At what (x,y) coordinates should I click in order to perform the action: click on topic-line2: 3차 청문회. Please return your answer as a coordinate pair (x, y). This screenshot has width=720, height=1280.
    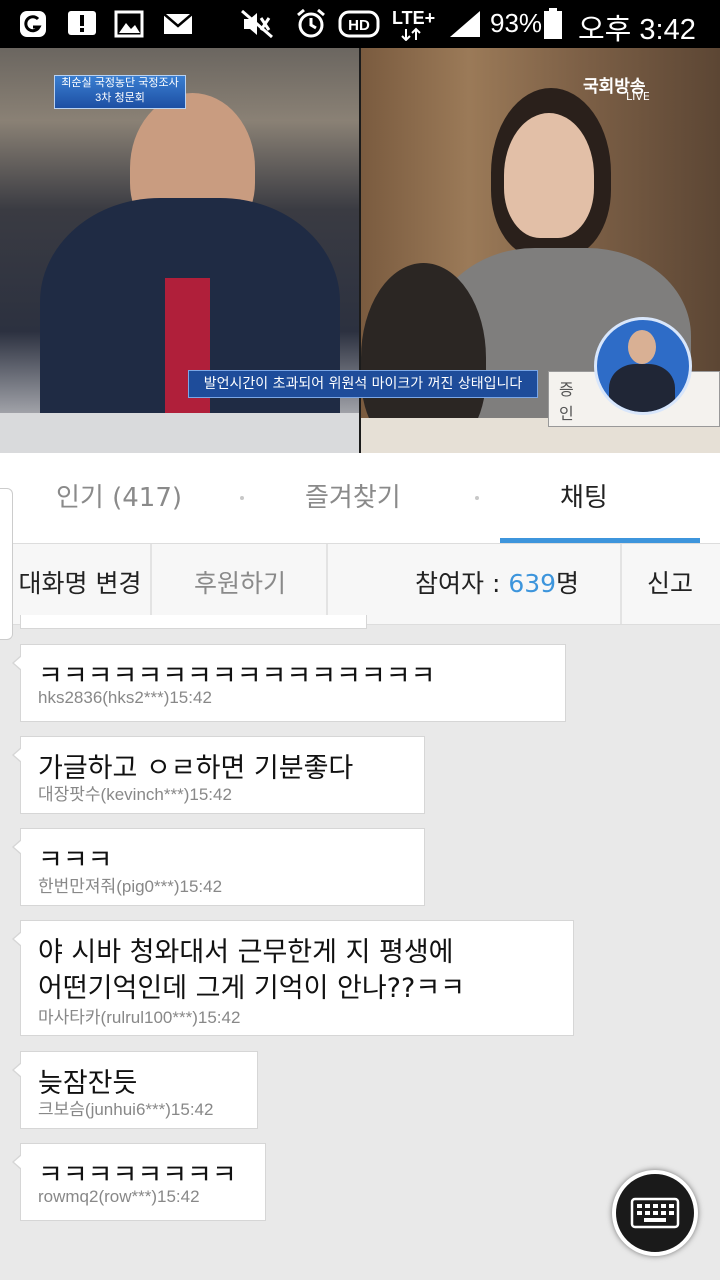
    Looking at the image, I should click on (120, 98).